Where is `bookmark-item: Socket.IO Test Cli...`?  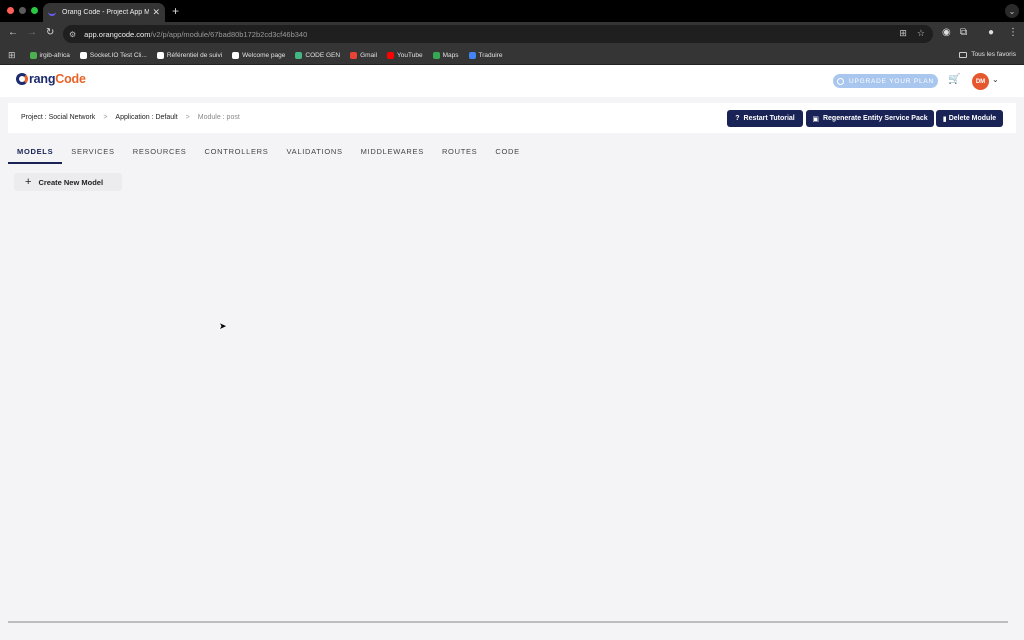 bookmark-item: Socket.IO Test Cli... is located at coordinates (113, 55).